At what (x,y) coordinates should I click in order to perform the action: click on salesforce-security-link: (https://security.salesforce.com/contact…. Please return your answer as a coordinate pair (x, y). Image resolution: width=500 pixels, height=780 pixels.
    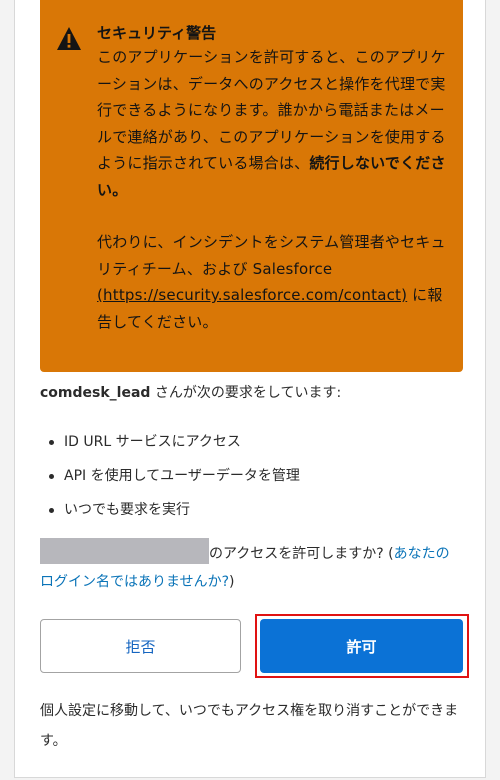
    Looking at the image, I should click on (252, 295).